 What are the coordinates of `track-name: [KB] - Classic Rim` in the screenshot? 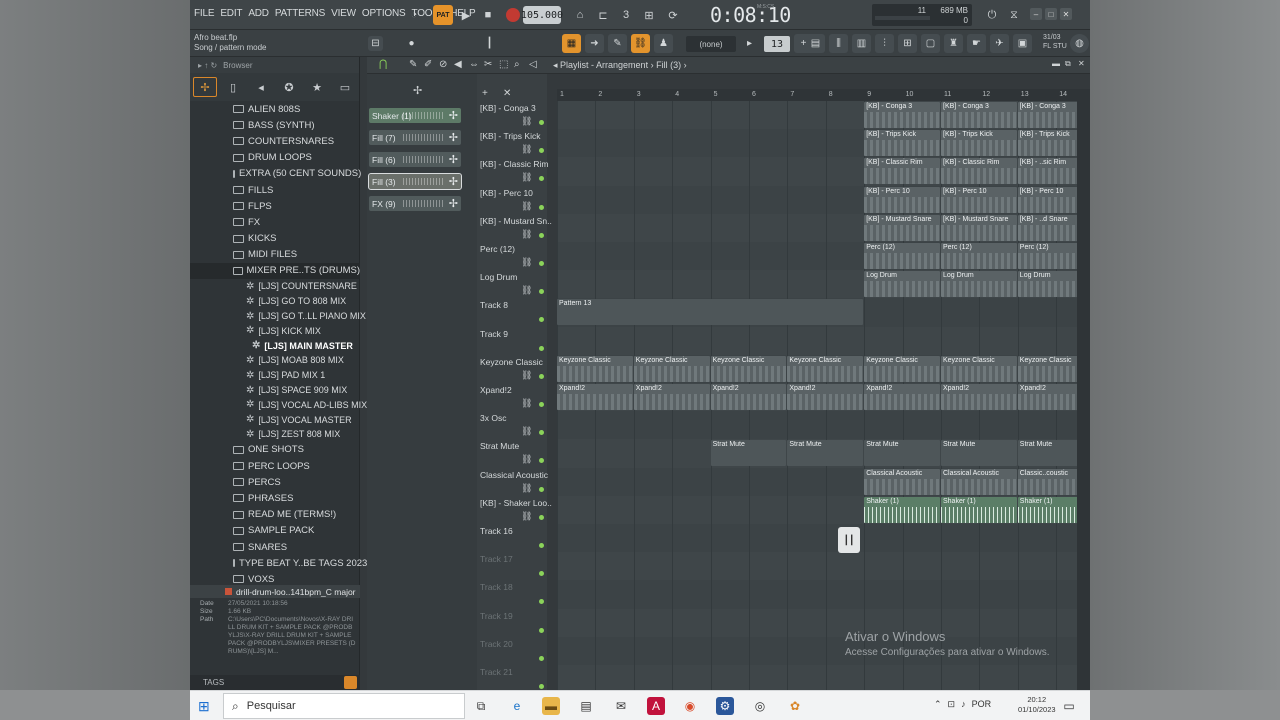 It's located at (514, 164).